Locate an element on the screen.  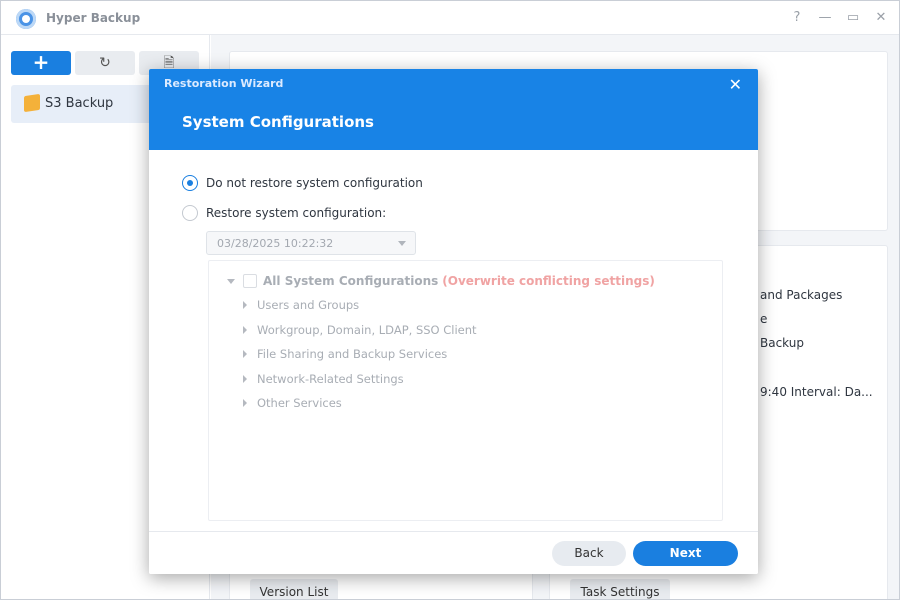
minimize-icon: — is located at coordinates (825, 18).